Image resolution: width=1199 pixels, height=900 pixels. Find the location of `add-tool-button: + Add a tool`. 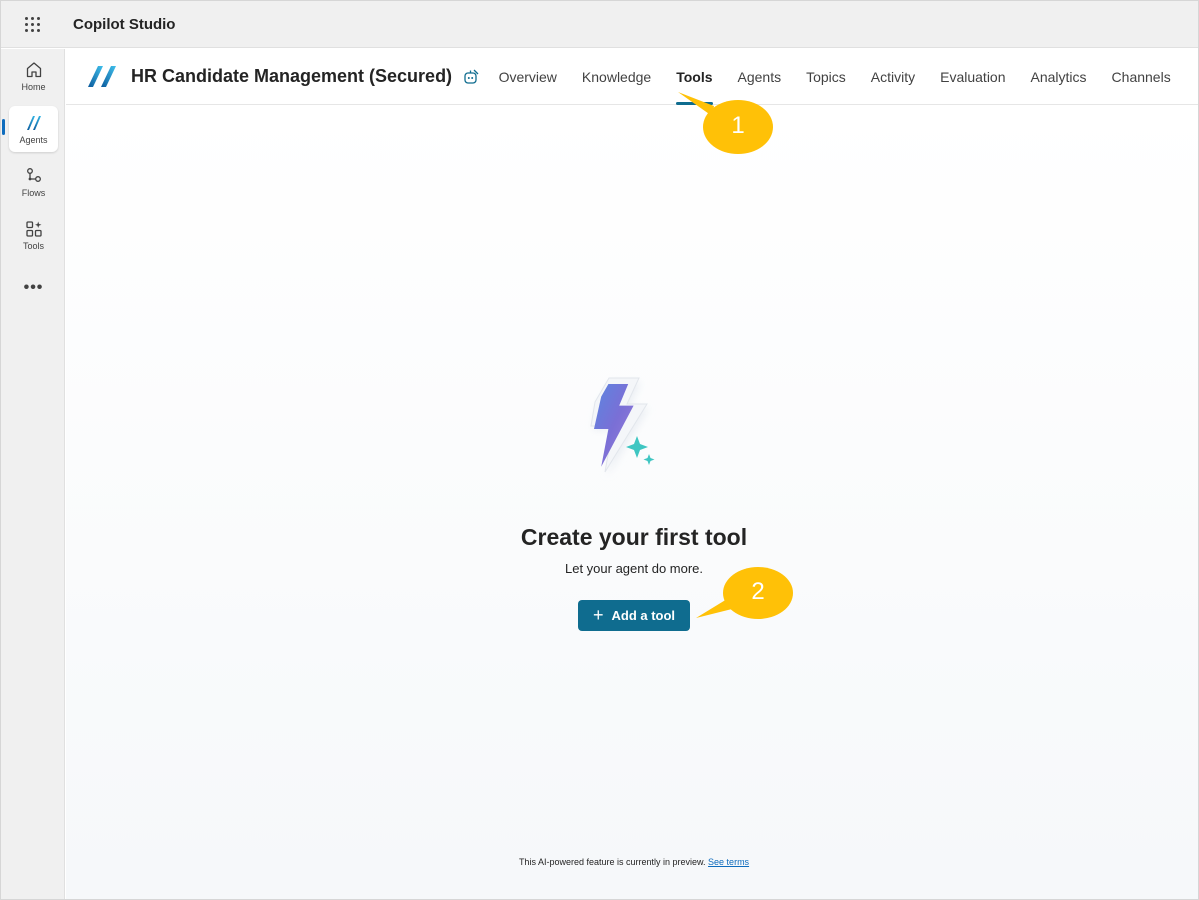

add-tool-button: + Add a tool is located at coordinates (634, 615).